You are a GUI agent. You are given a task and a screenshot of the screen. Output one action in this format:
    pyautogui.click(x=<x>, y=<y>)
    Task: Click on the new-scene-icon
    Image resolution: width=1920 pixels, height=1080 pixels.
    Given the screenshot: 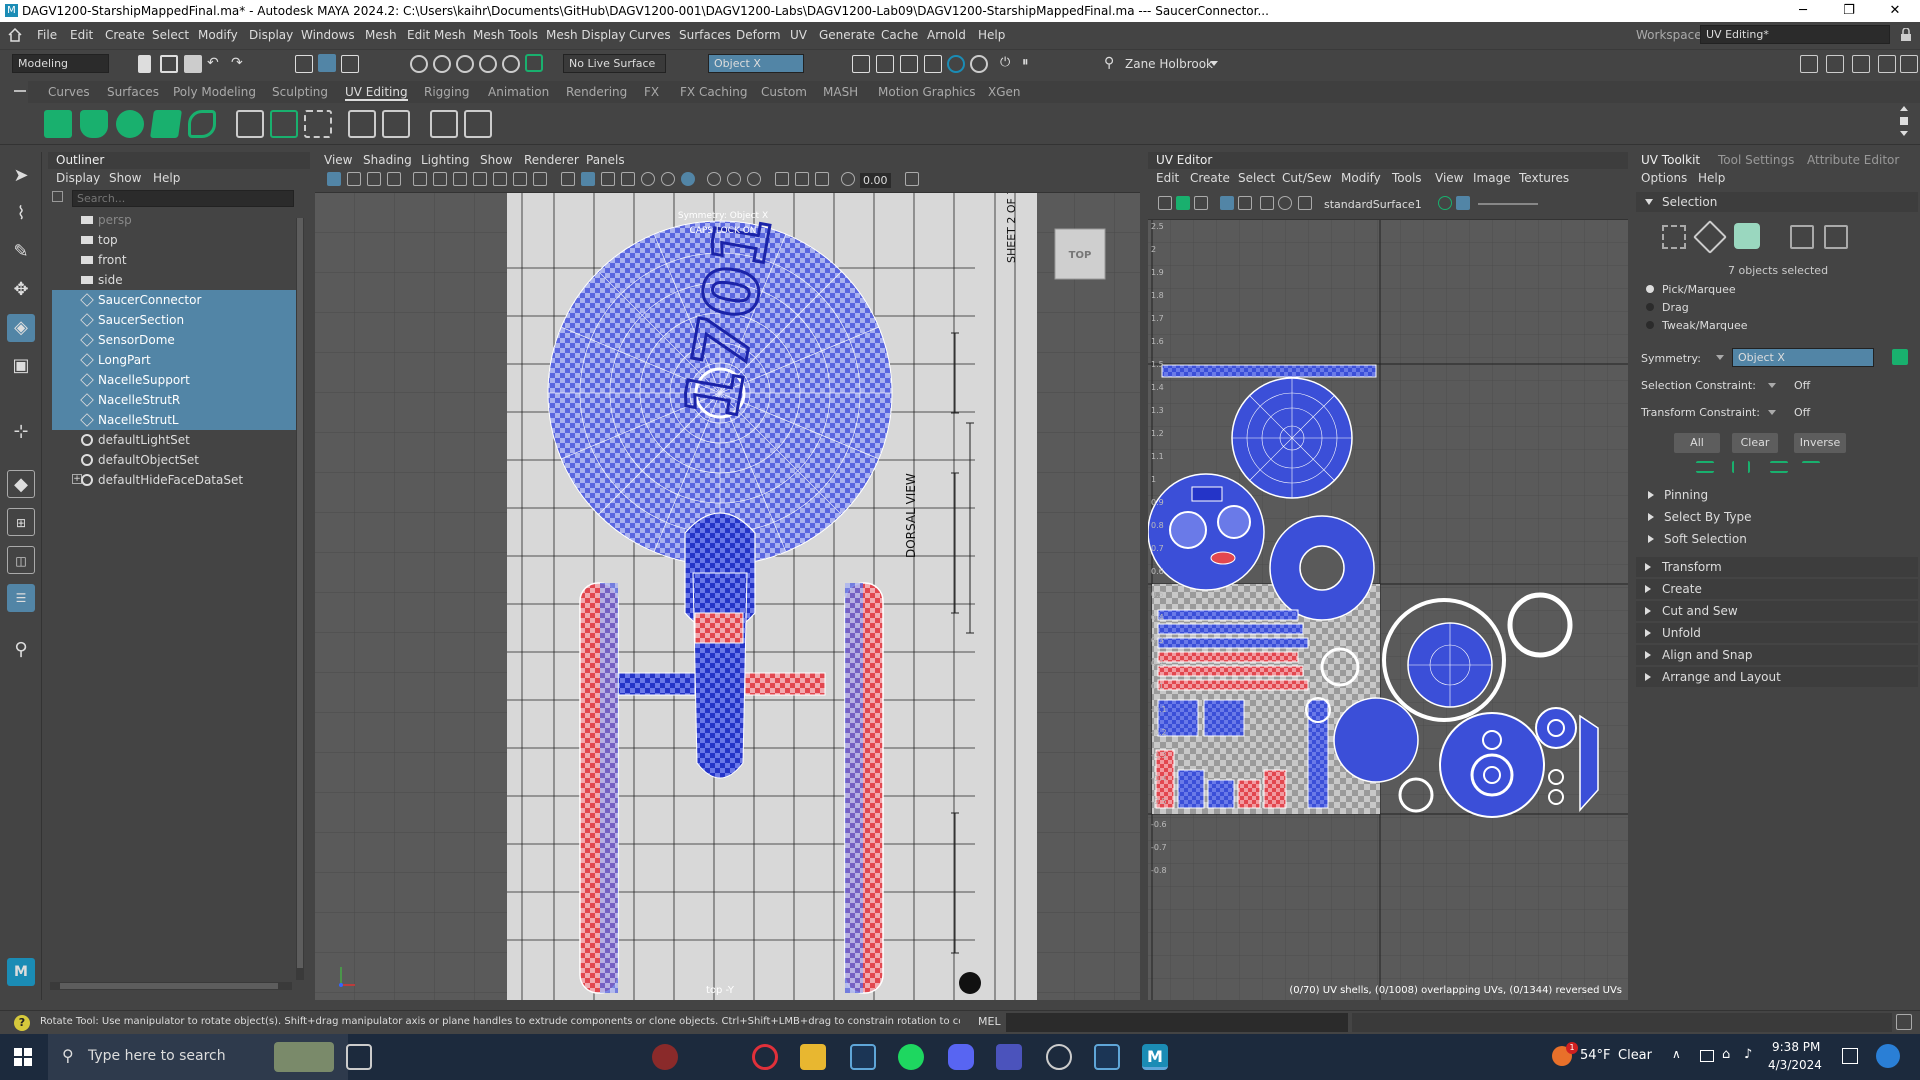 What is the action you would take?
    pyautogui.click(x=144, y=64)
    